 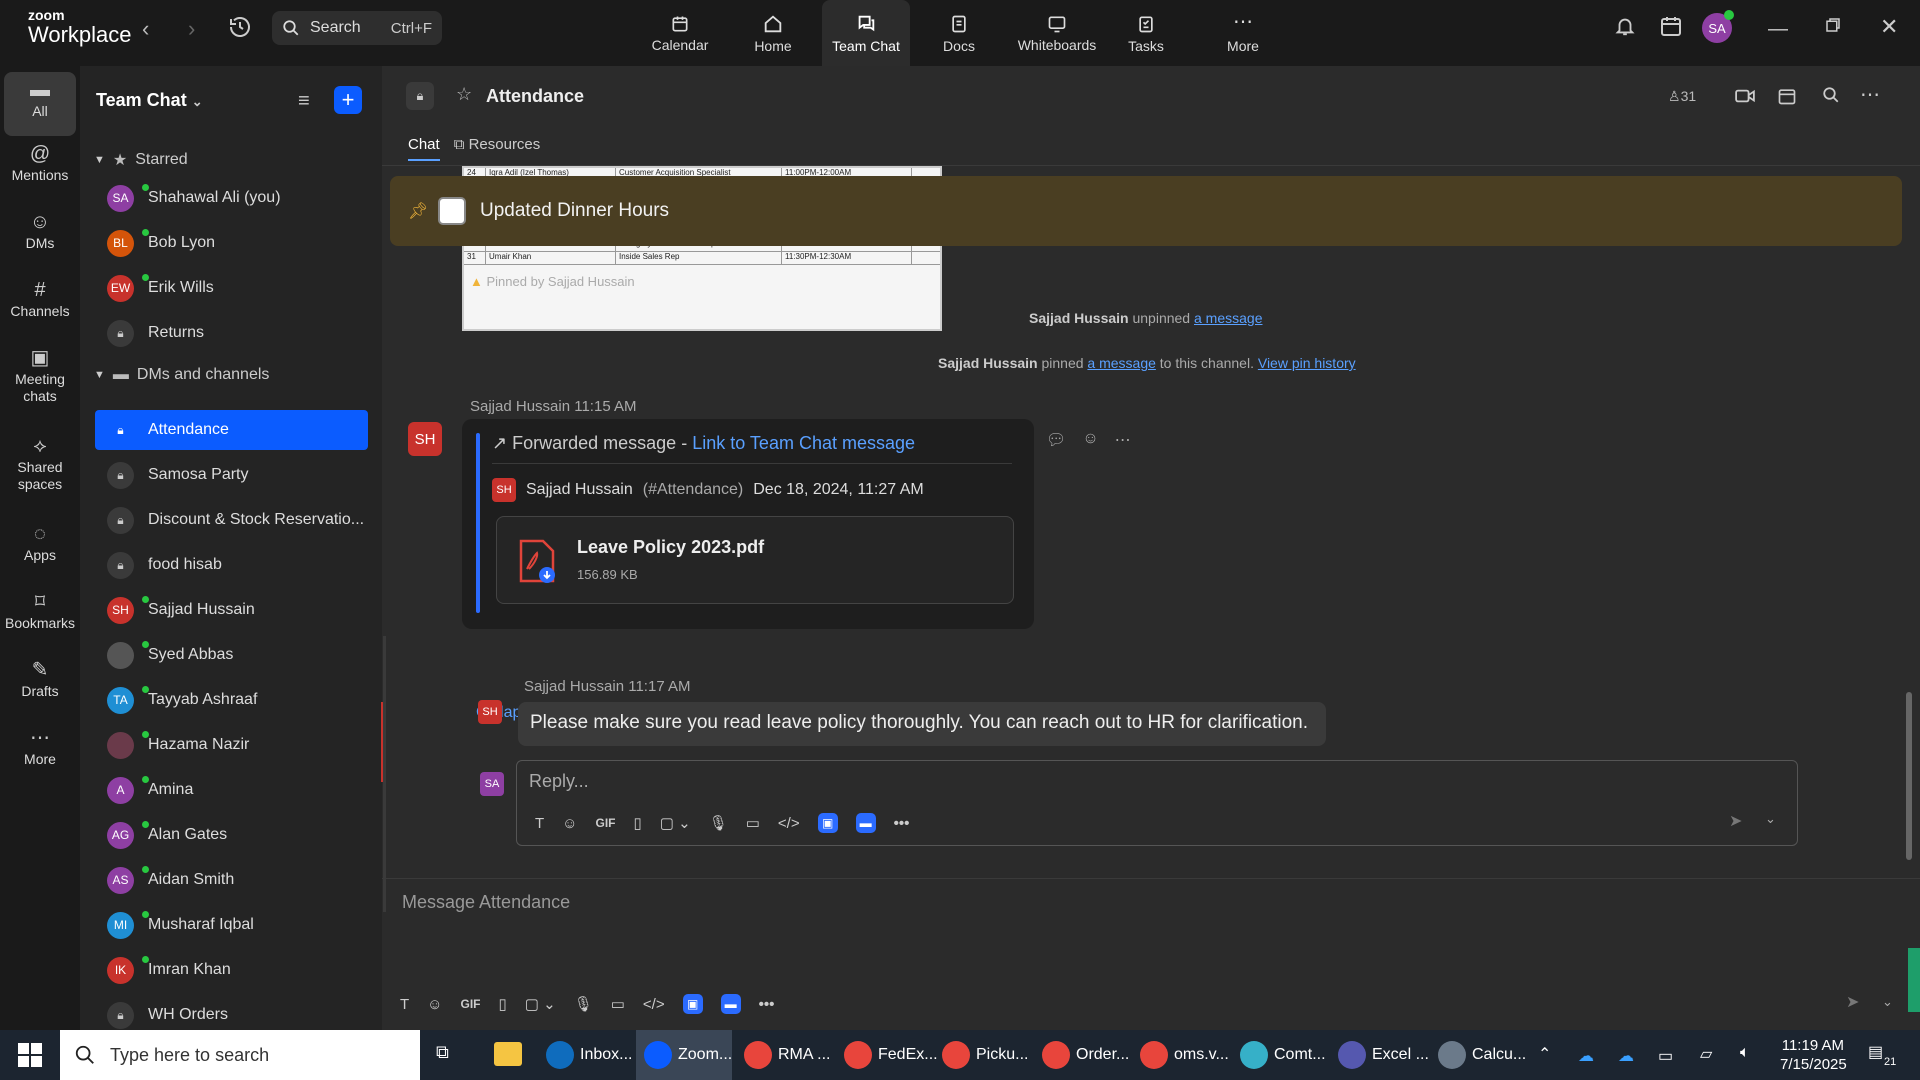 What do you see at coordinates (1671, 28) in the screenshot?
I see `calendar-status-icon` at bounding box center [1671, 28].